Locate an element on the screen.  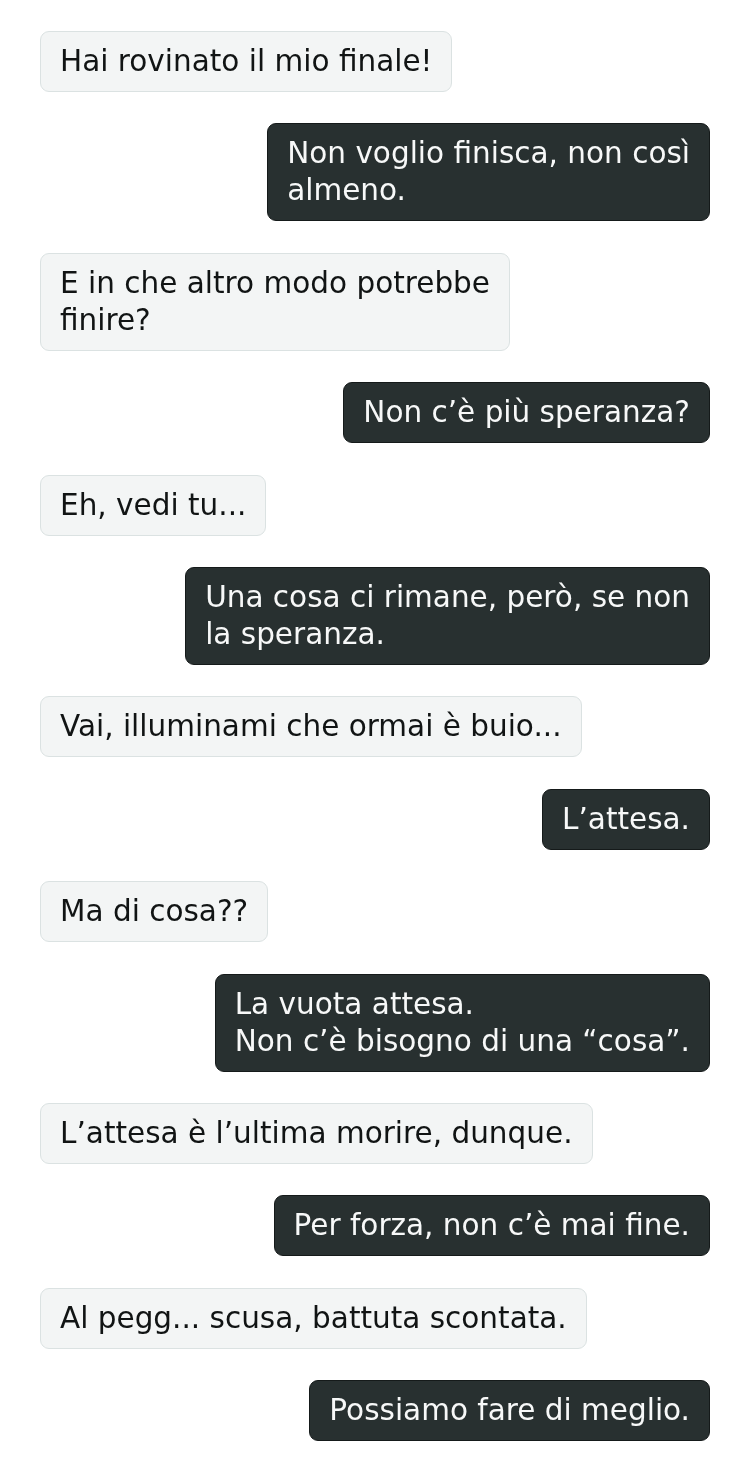
received-message-bubble: L’attesa è l’ultima morire, dunque. is located at coordinates (316, 1133).